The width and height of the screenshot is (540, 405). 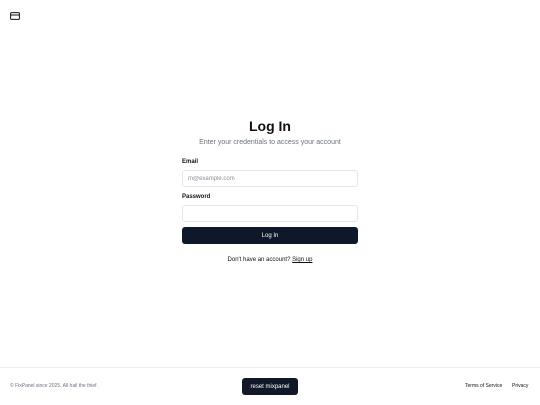 What do you see at coordinates (483, 386) in the screenshot?
I see `terms-link: Terms of Service` at bounding box center [483, 386].